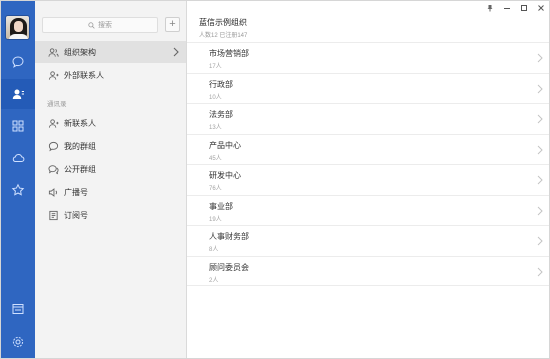 The height and width of the screenshot is (359, 550). I want to click on org-chart-icon, so click(53, 52).